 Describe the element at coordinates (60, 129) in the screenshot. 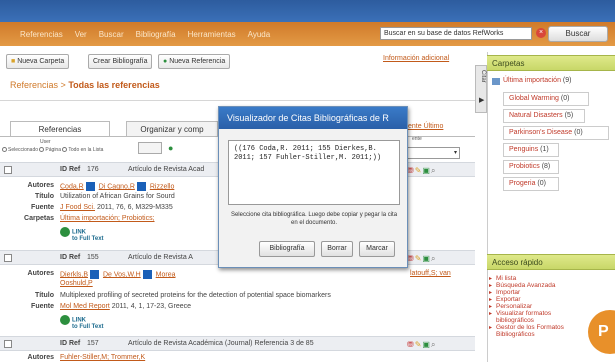

I see `tab-references: Referencias` at that location.